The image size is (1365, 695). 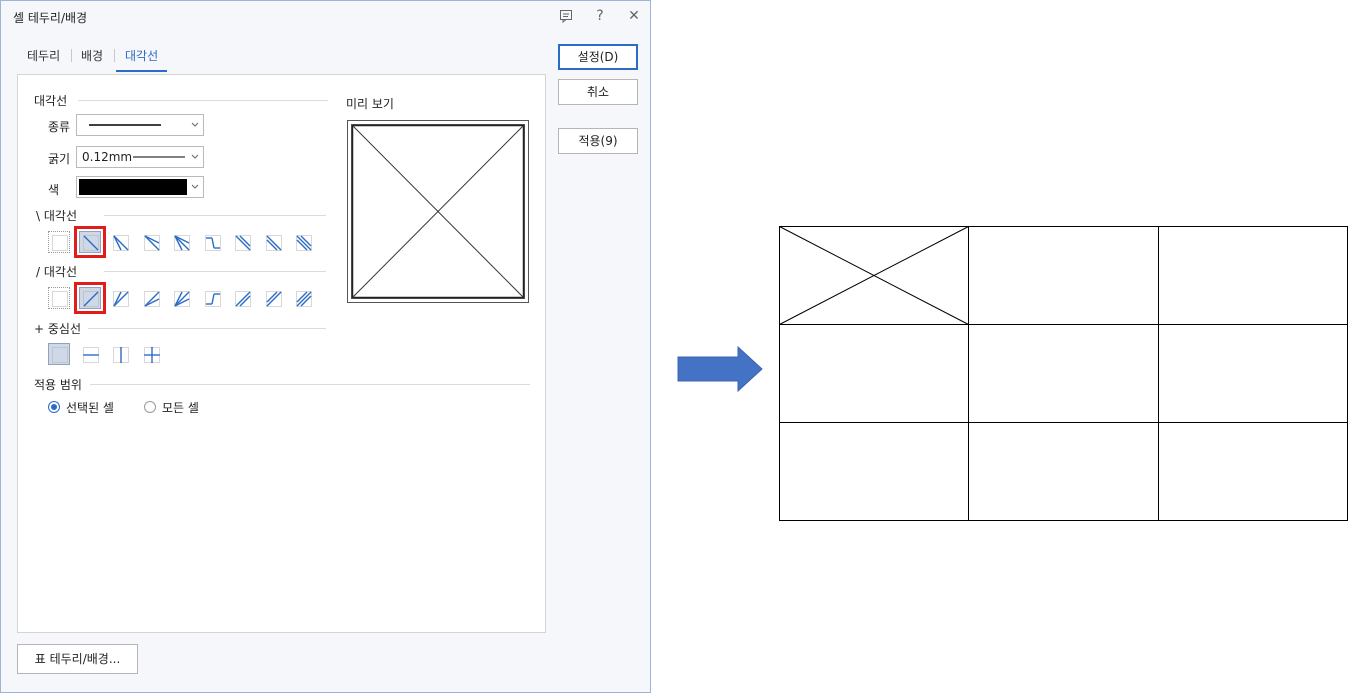 I want to click on radio-selected-cells-label: 선택된 셀, so click(x=90, y=407).